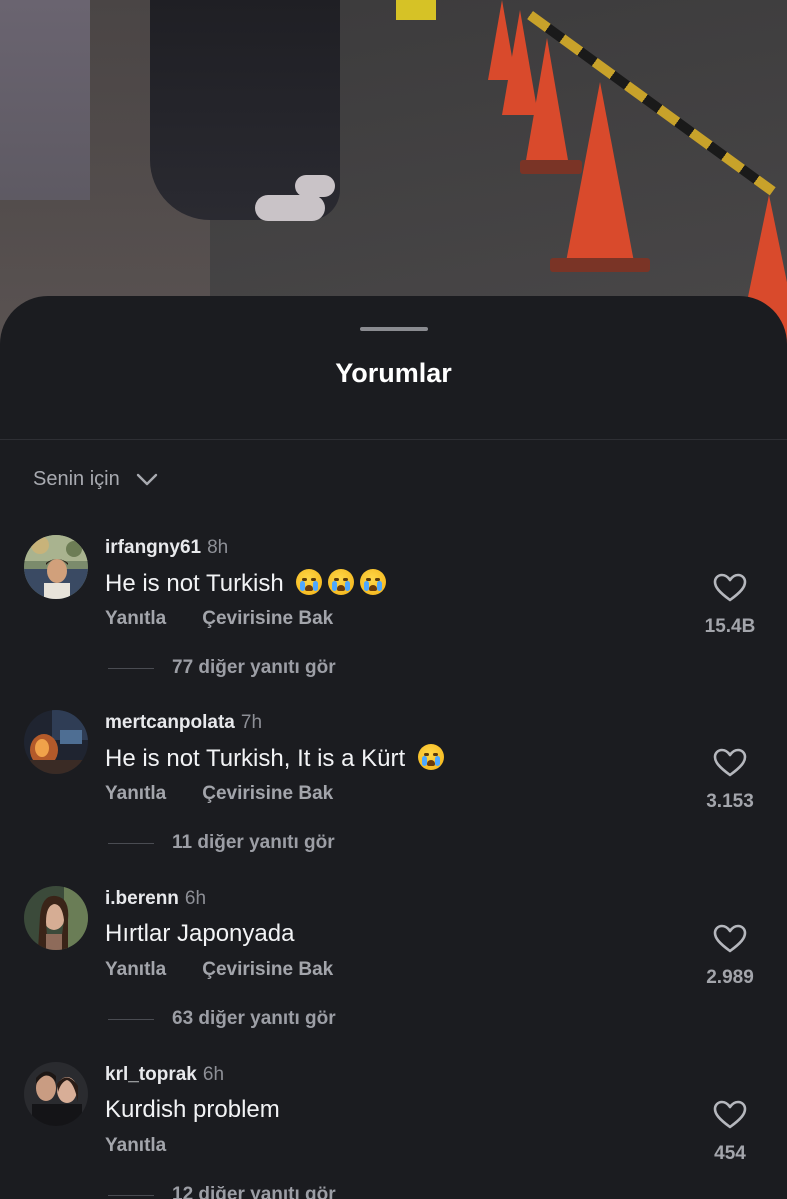 The width and height of the screenshot is (787, 1199). Describe the element at coordinates (430, 757) in the screenshot. I see `face-with-tears-of-joy-icon` at that location.